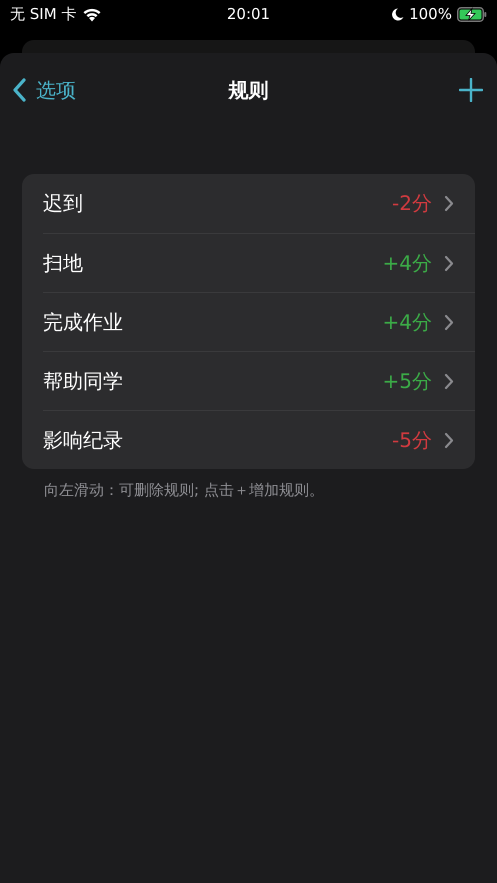 This screenshot has height=883, width=497. Describe the element at coordinates (44, 90) in the screenshot. I see `back-button: 选项` at that location.